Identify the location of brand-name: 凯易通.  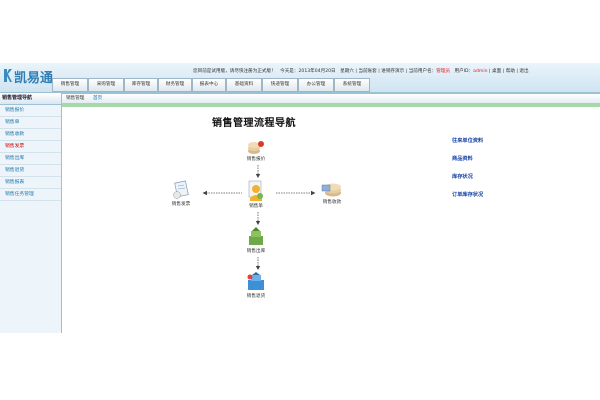
(34, 78).